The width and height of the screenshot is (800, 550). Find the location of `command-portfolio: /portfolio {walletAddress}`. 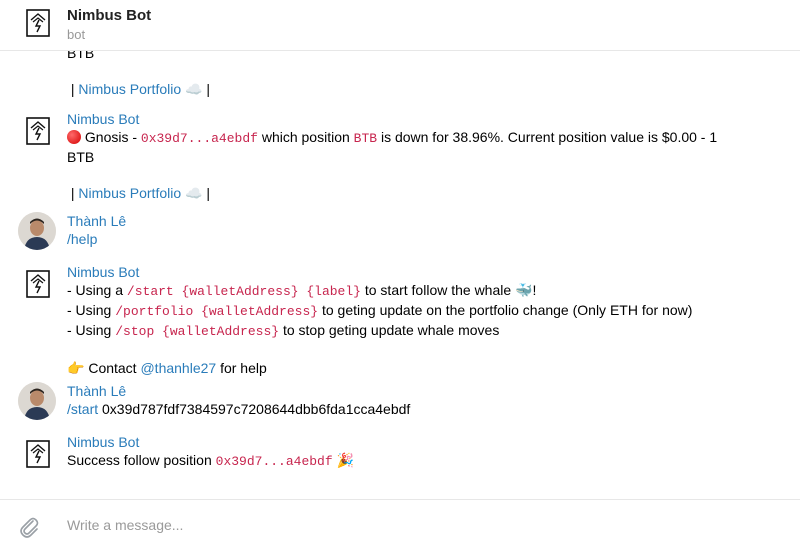

command-portfolio: /portfolio {walletAddress} is located at coordinates (216, 311).